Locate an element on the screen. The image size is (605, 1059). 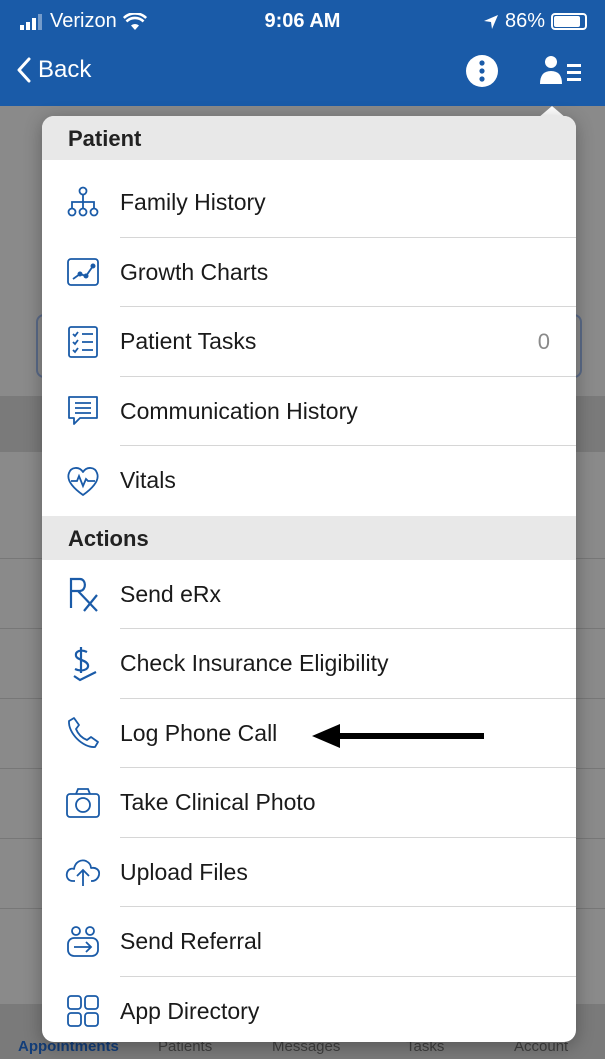
menu-item-upload-files: Upload Files is located at coordinates (309, 873).